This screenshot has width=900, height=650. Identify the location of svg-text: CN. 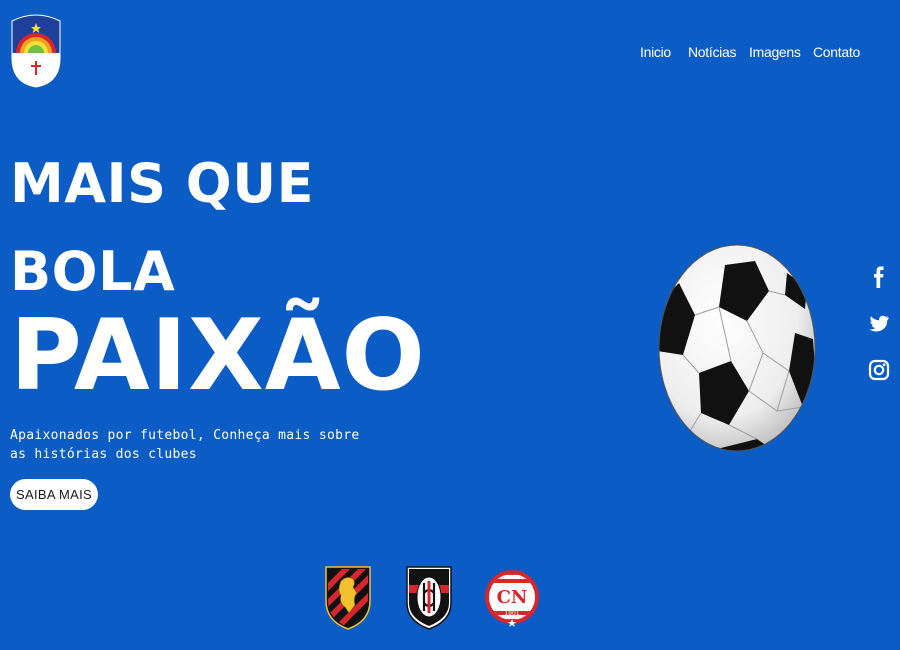
(512, 597).